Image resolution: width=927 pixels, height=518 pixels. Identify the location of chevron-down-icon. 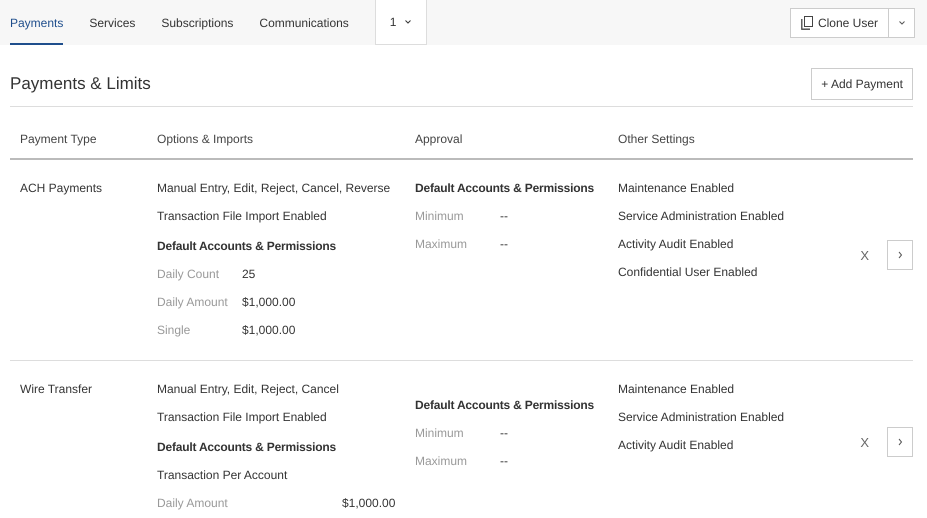
(408, 22).